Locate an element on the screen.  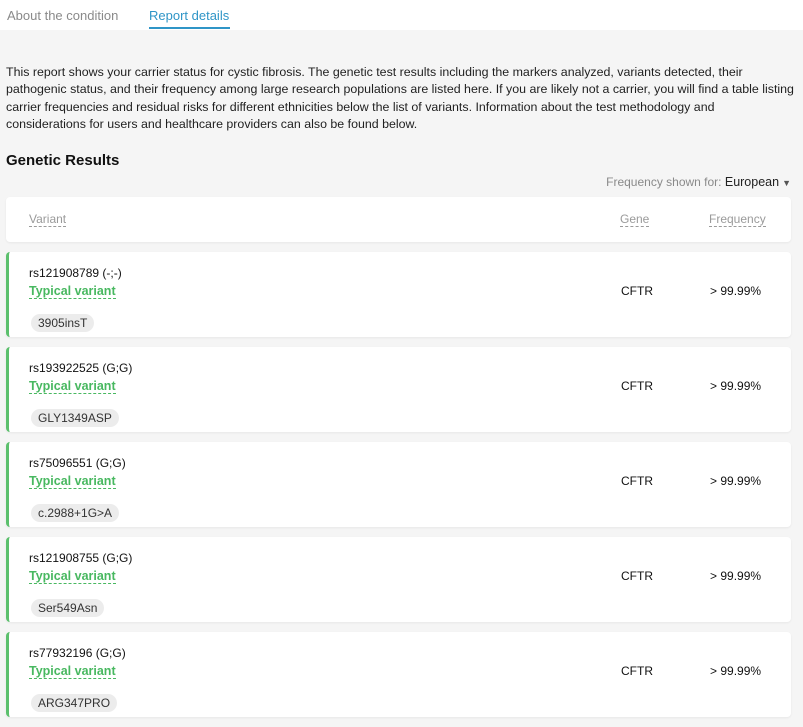
variant-name-badge: Ser549Asn is located at coordinates (68, 608).